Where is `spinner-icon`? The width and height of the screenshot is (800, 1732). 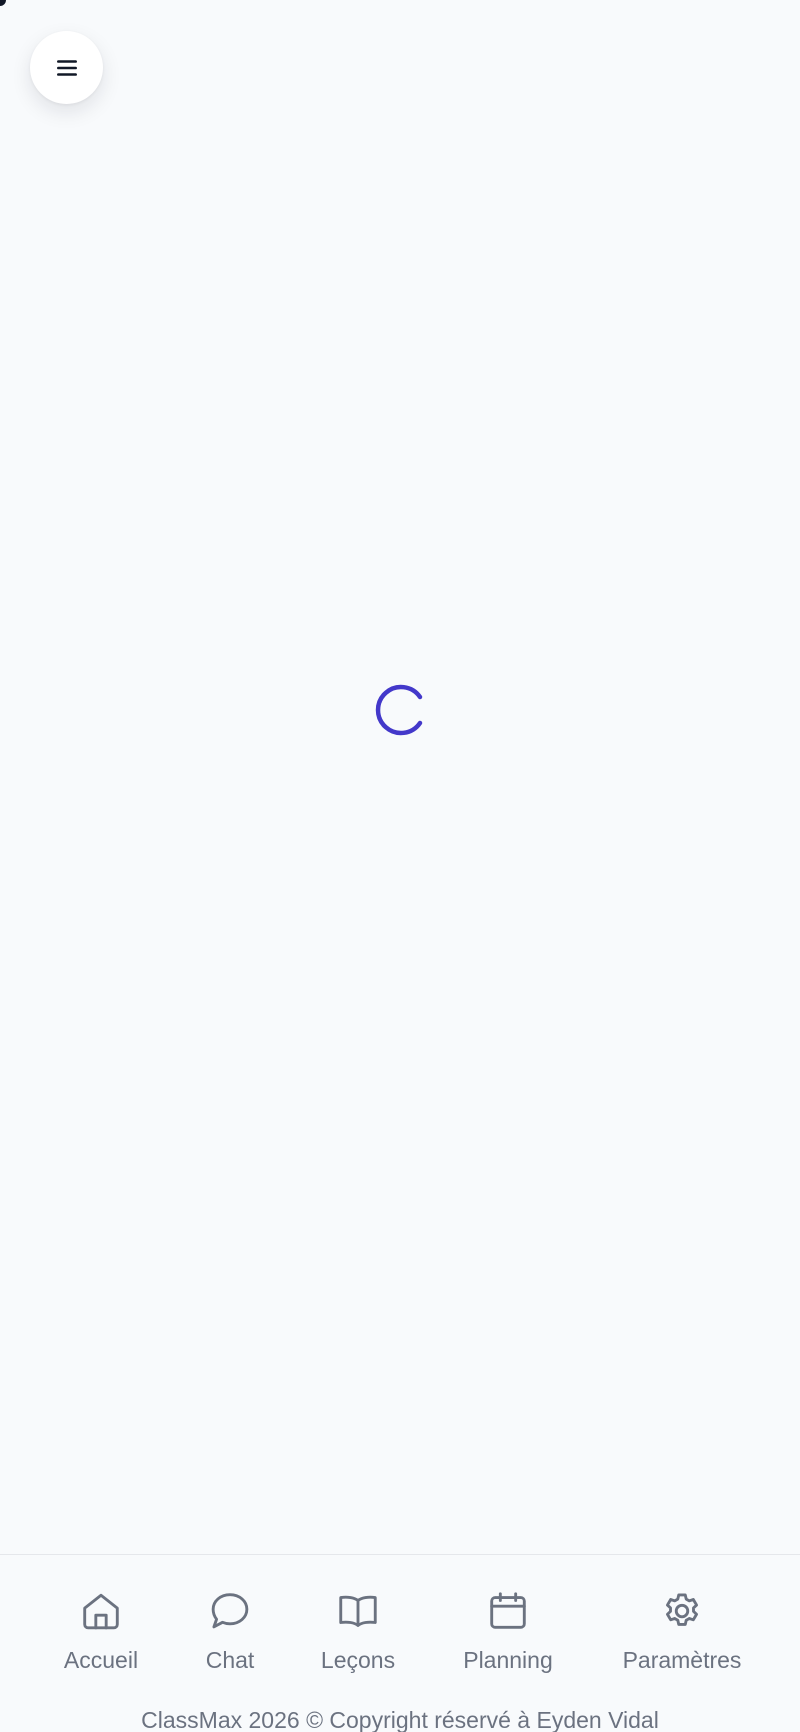 spinner-icon is located at coordinates (399, 710).